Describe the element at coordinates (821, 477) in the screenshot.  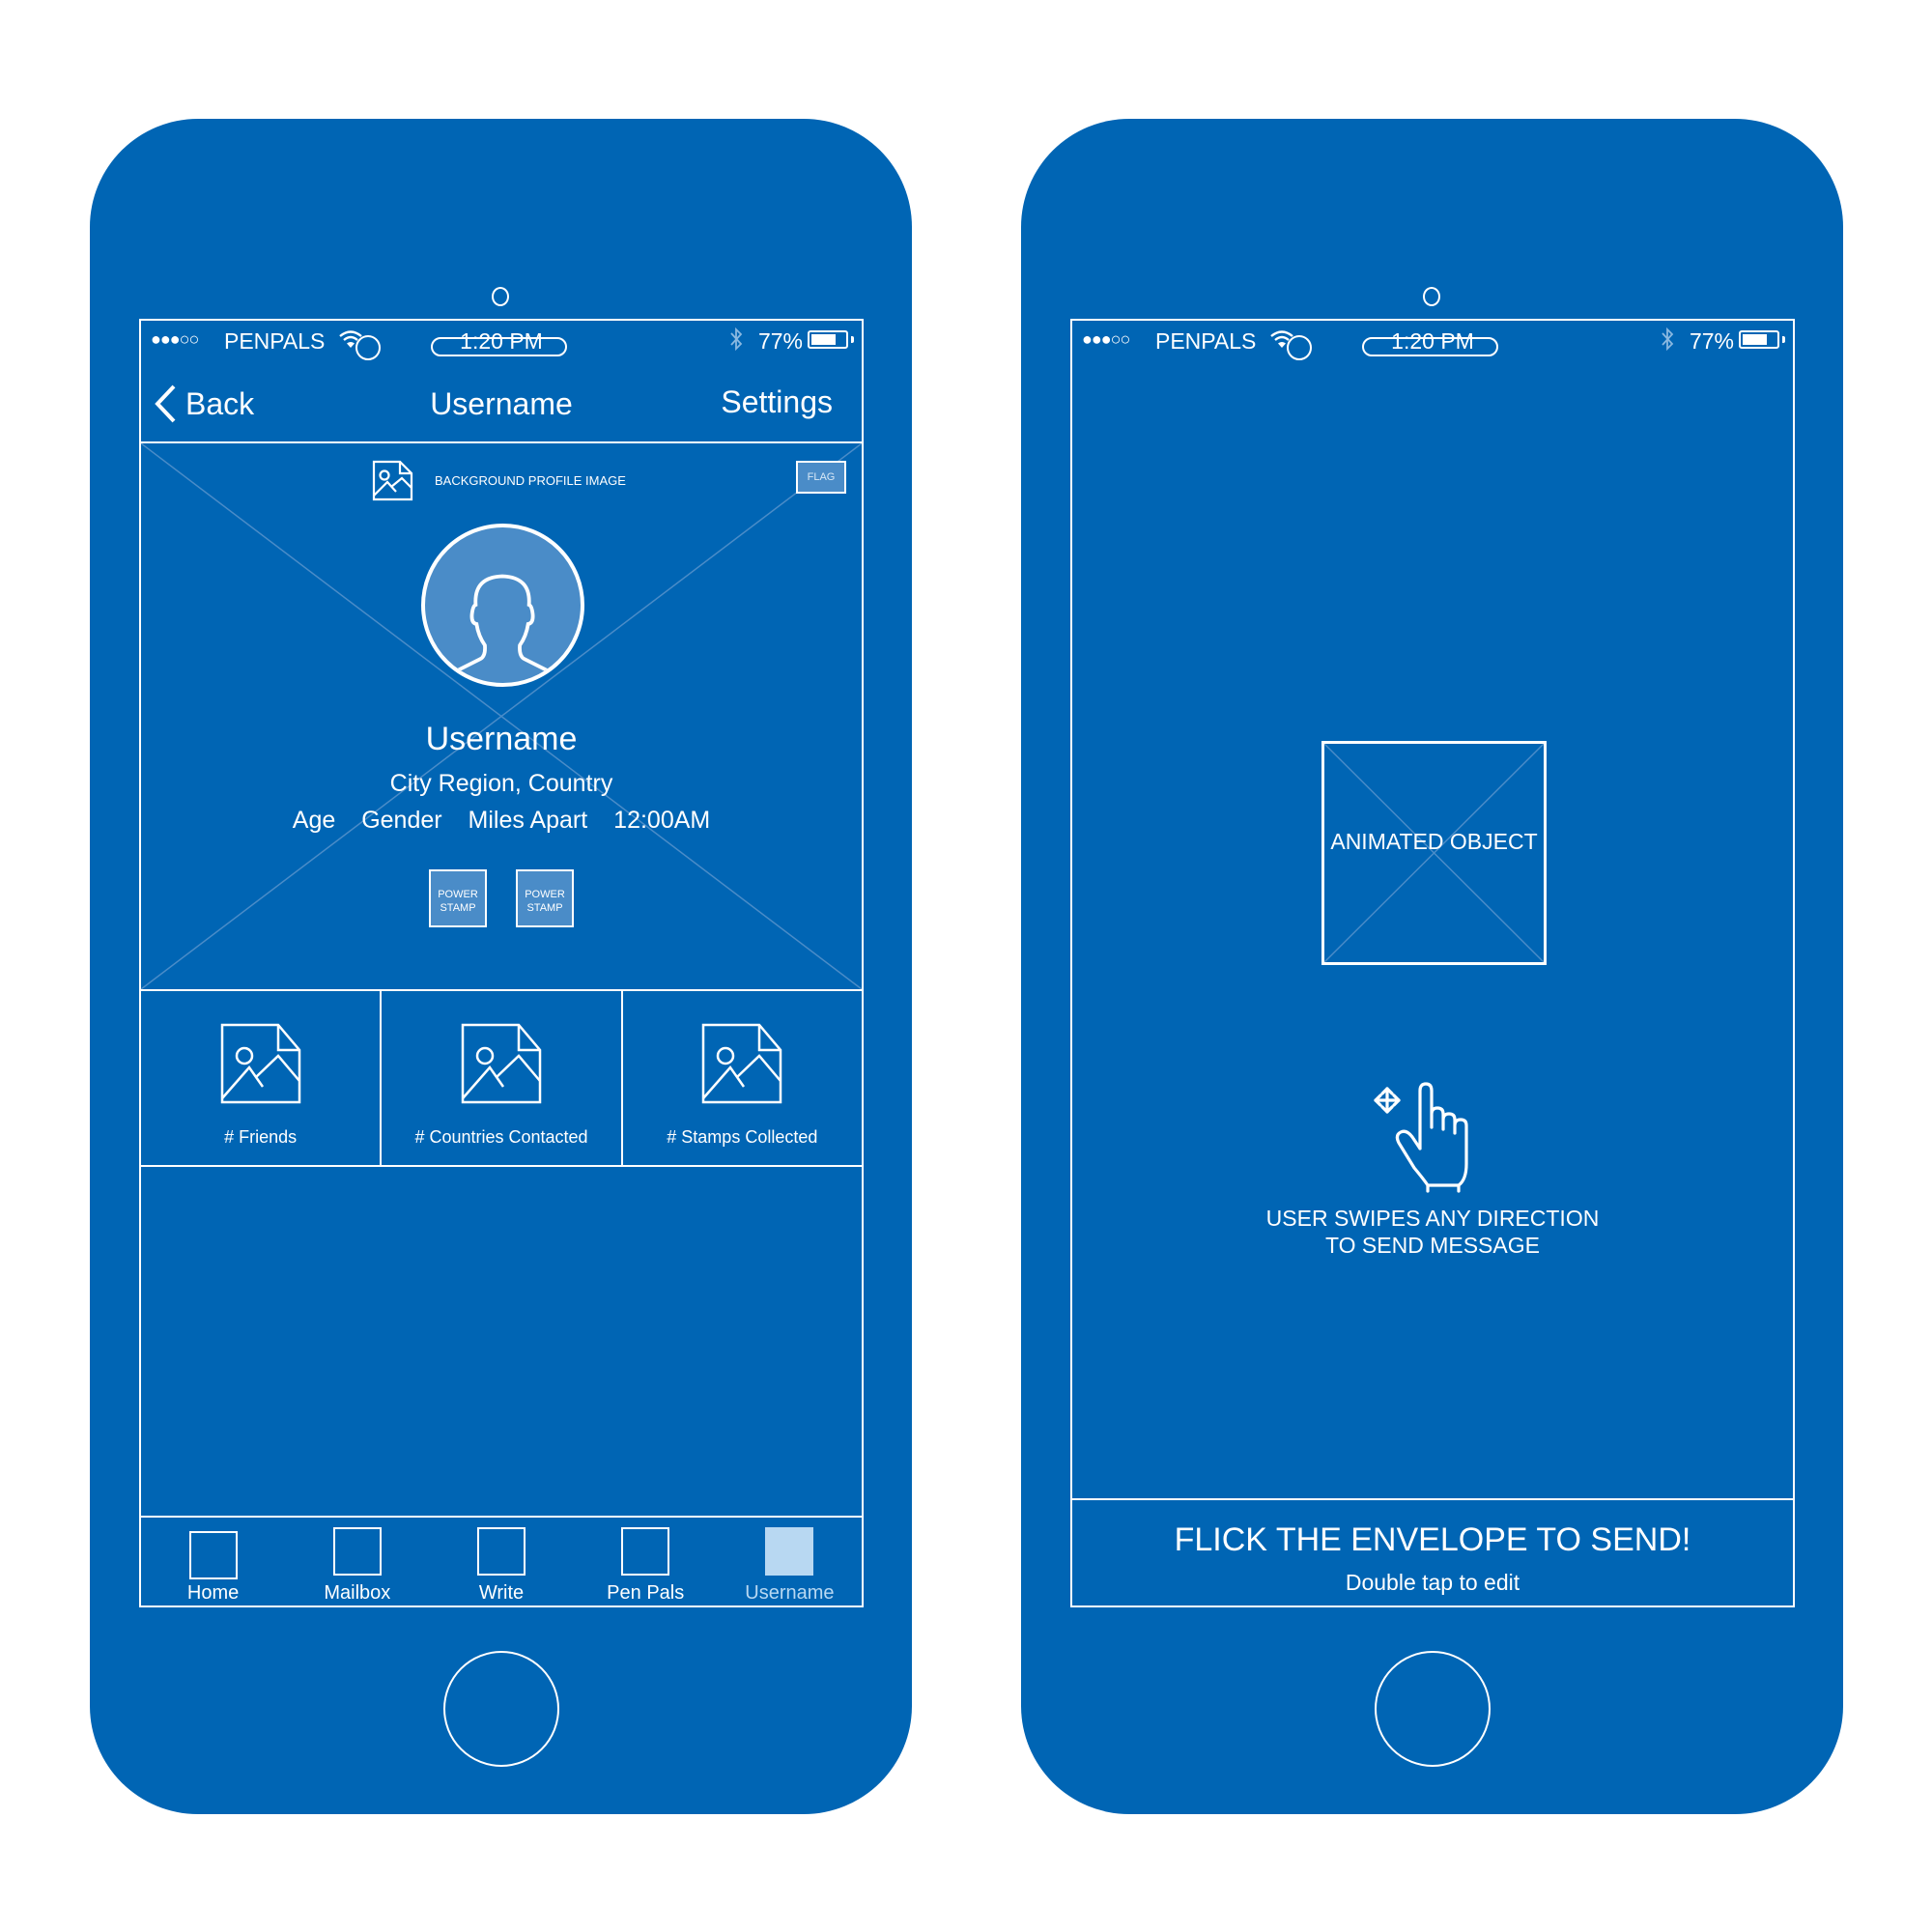
I see `flag-button: FLAG` at that location.